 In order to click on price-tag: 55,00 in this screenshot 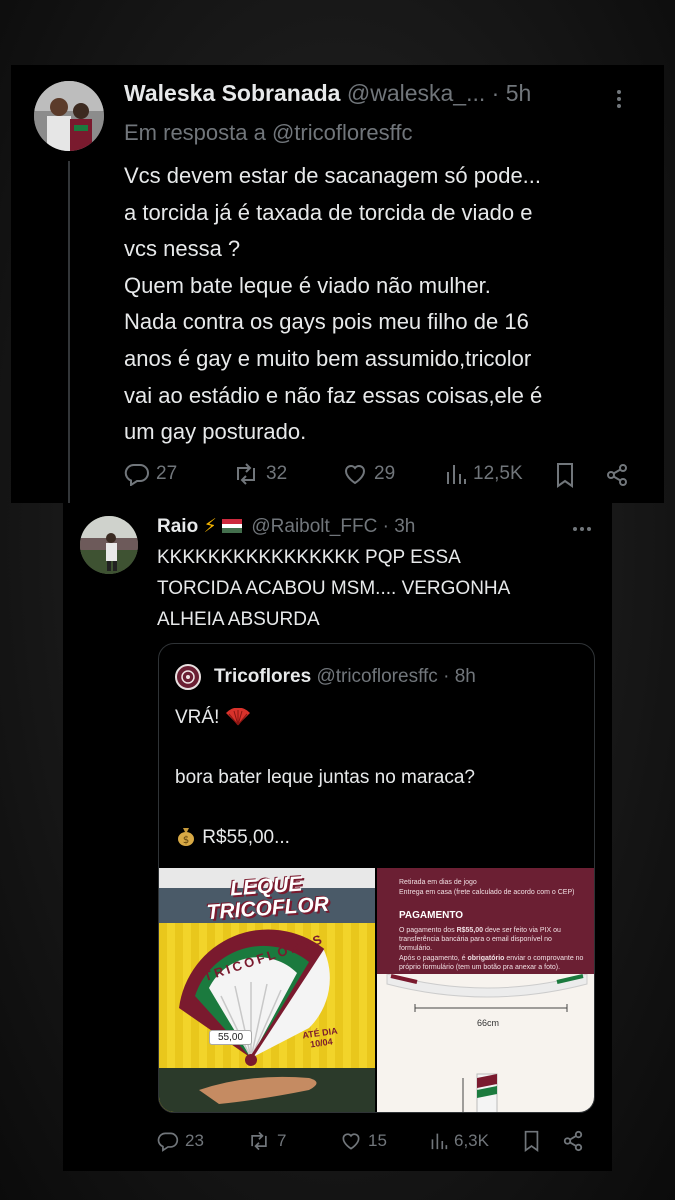, I will do `click(231, 1037)`.